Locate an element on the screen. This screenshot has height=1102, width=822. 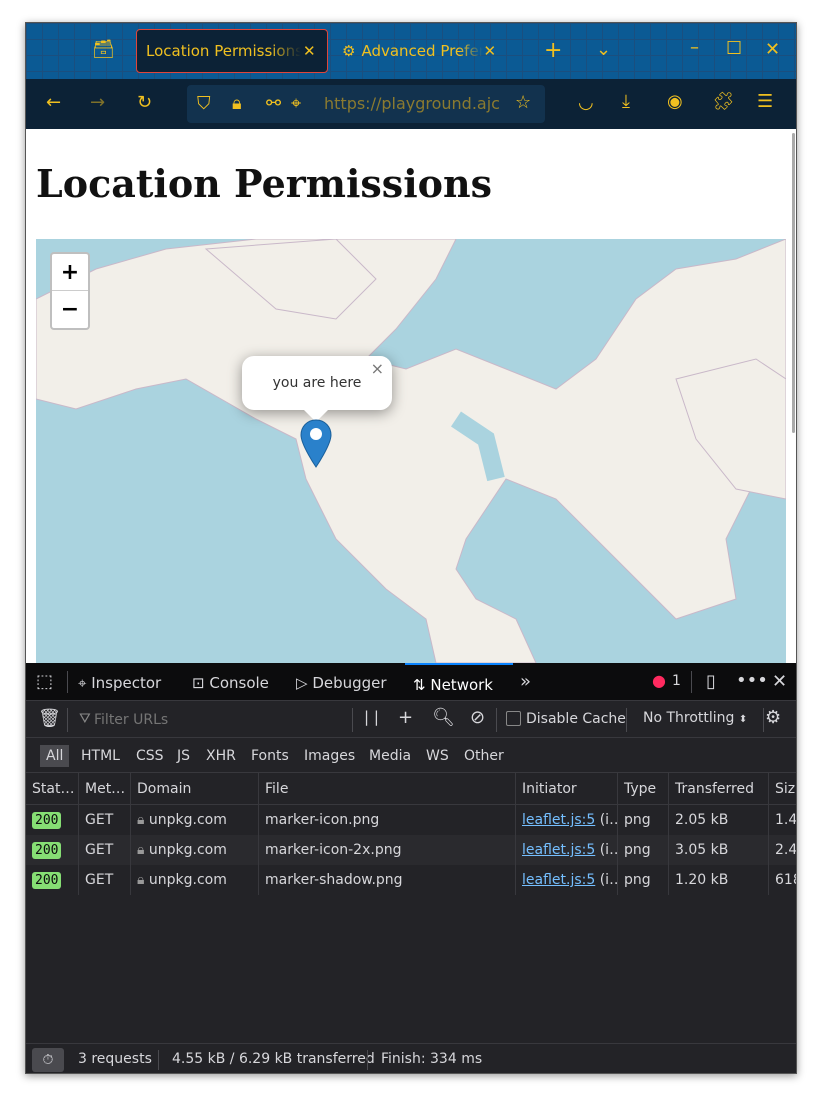
filter-urls-input is located at coordinates (219, 720).